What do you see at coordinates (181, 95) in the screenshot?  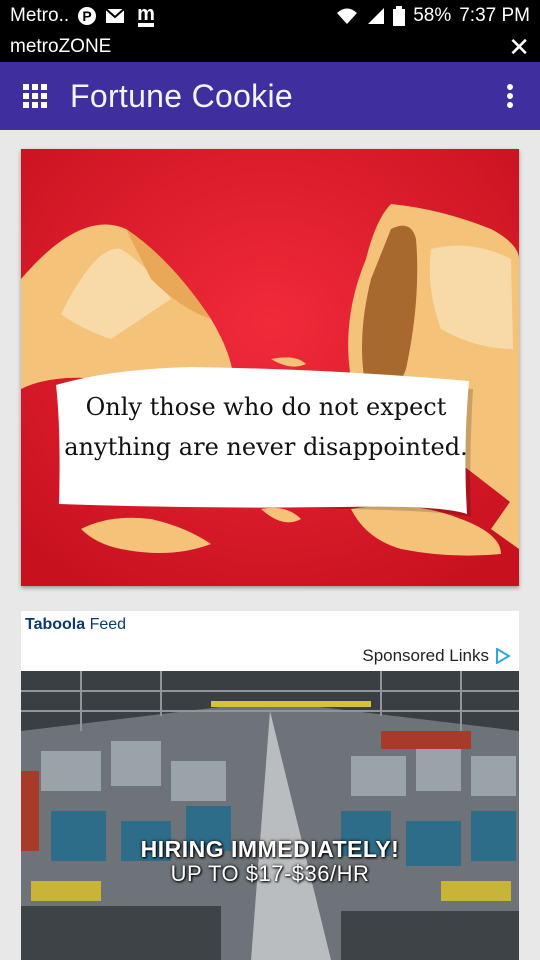 I see `page-title: Fortune Cookie` at bounding box center [181, 95].